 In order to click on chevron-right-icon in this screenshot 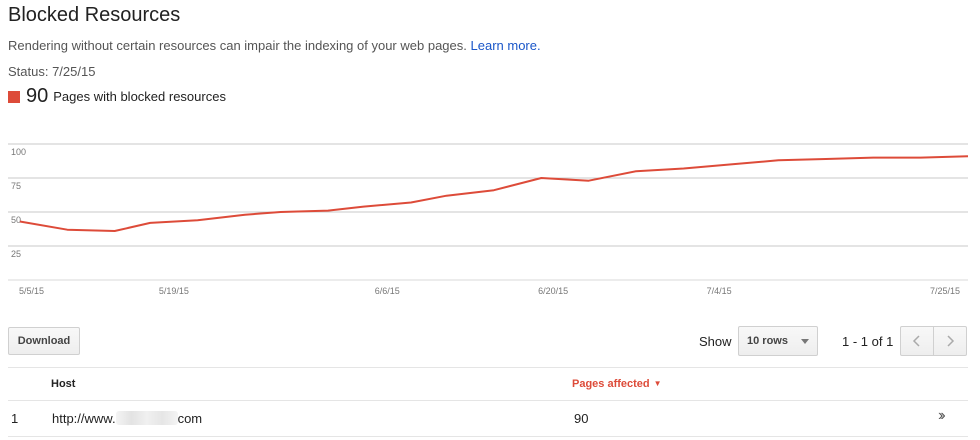, I will do `click(951, 341)`.